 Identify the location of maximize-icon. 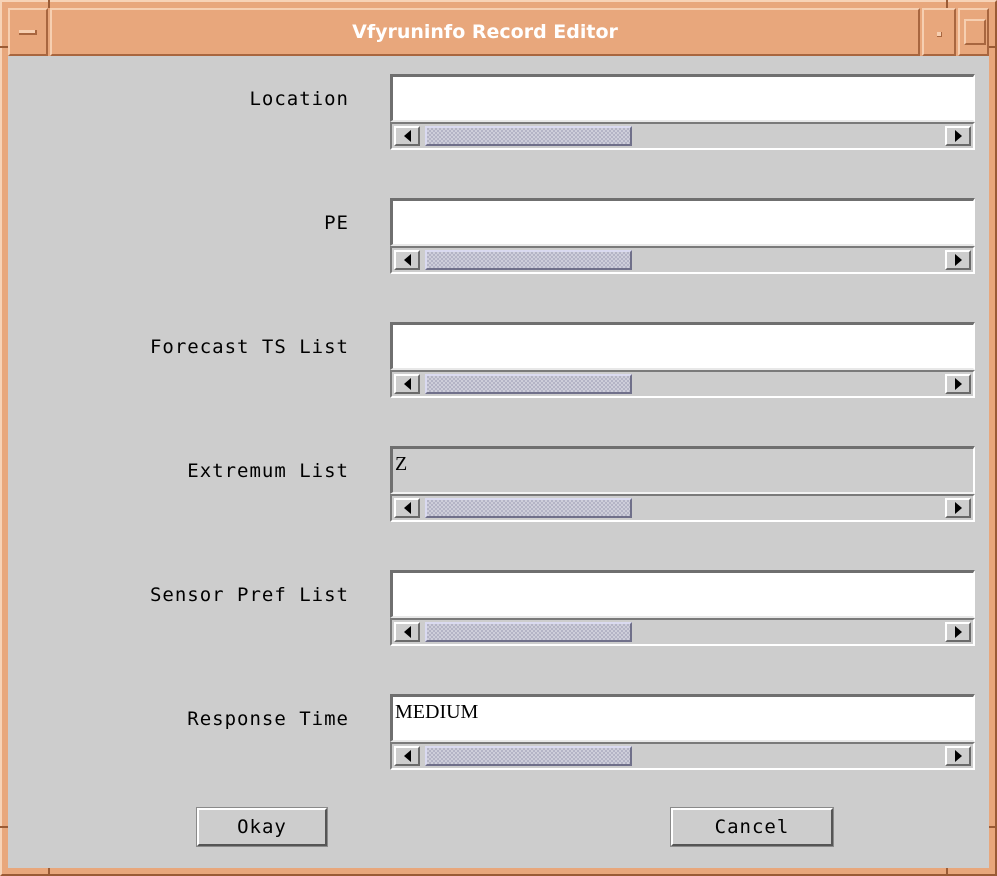
(975, 32).